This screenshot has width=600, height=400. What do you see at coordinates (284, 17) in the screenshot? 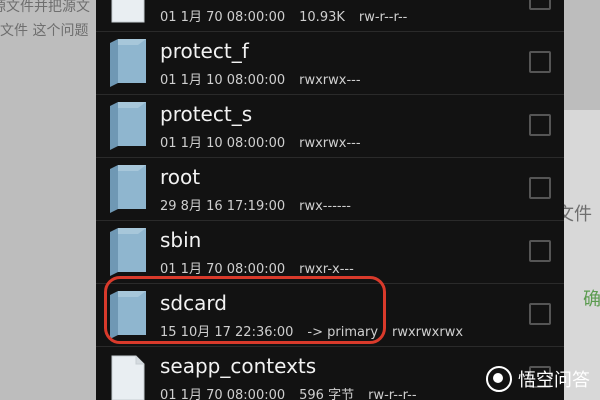
I see `list-item-meta: 01 1月 70 08:00:00 10.93K rw-r--r--` at bounding box center [284, 17].